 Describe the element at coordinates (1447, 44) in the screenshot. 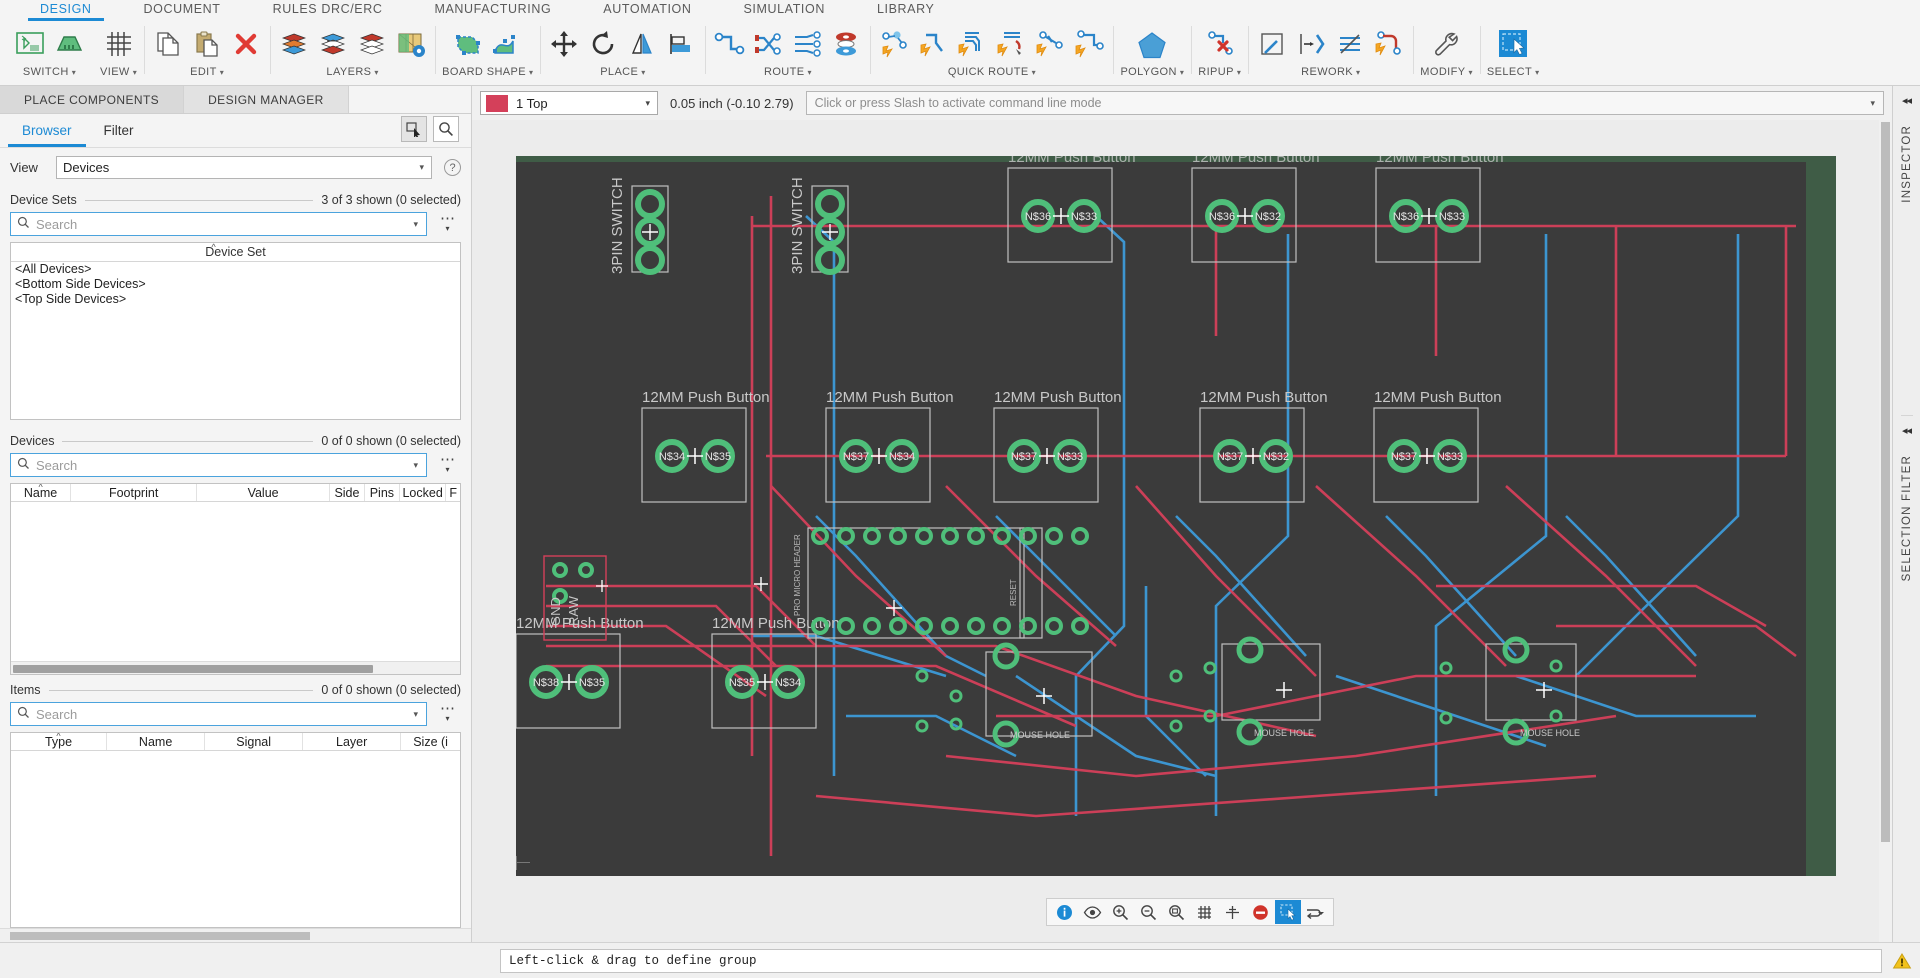

I see `wrench-icon` at that location.